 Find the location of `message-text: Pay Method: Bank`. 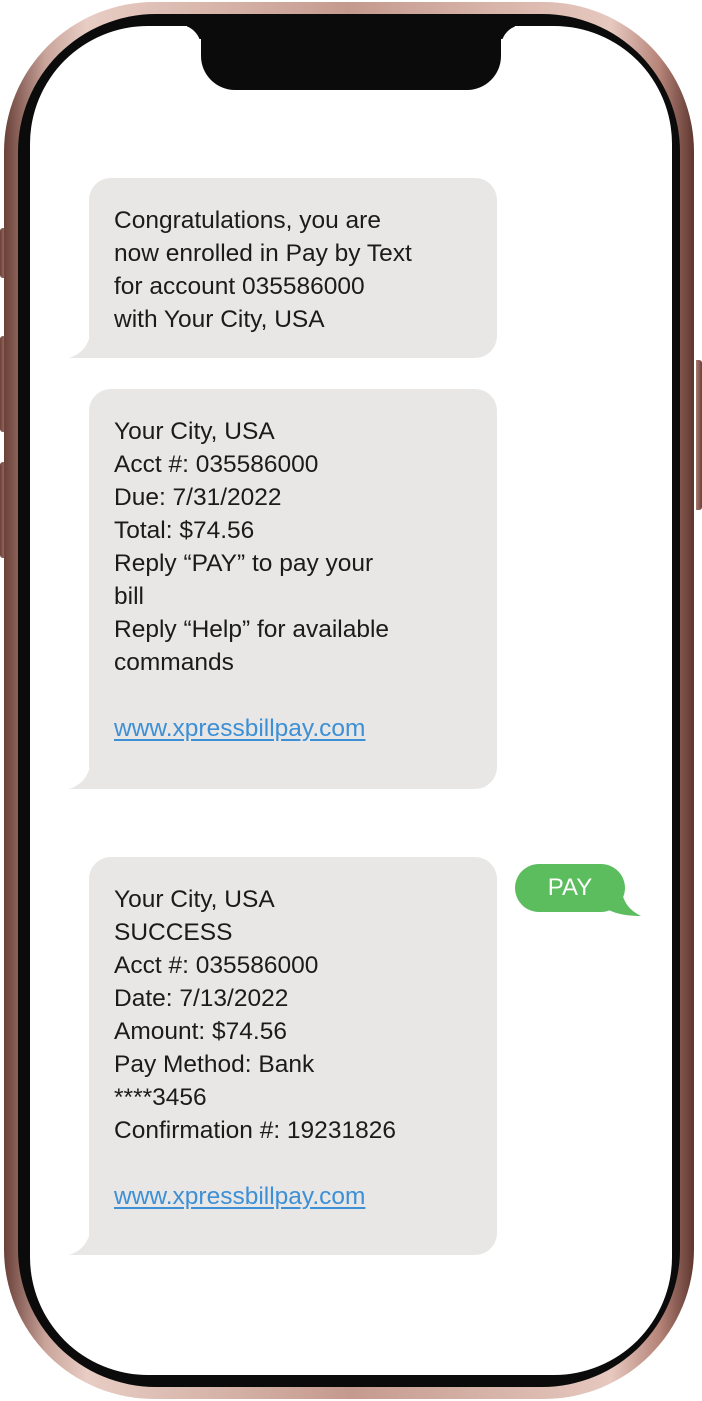

message-text: Pay Method: Bank is located at coordinates (214, 1064).